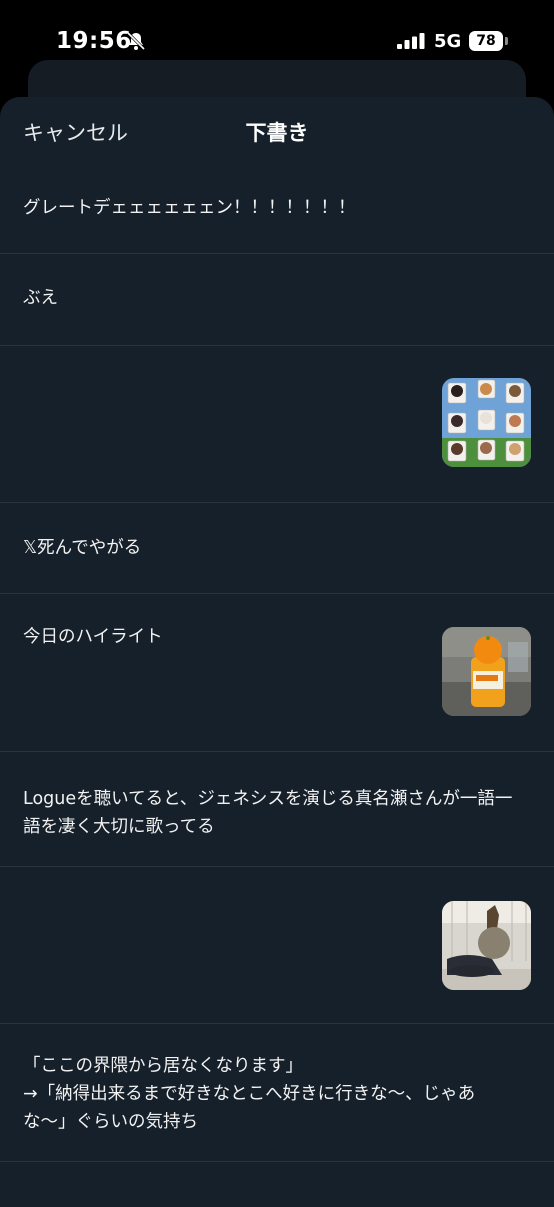 The width and height of the screenshot is (554, 1207). Describe the element at coordinates (411, 41) in the screenshot. I see `signal-strength-icon` at that location.